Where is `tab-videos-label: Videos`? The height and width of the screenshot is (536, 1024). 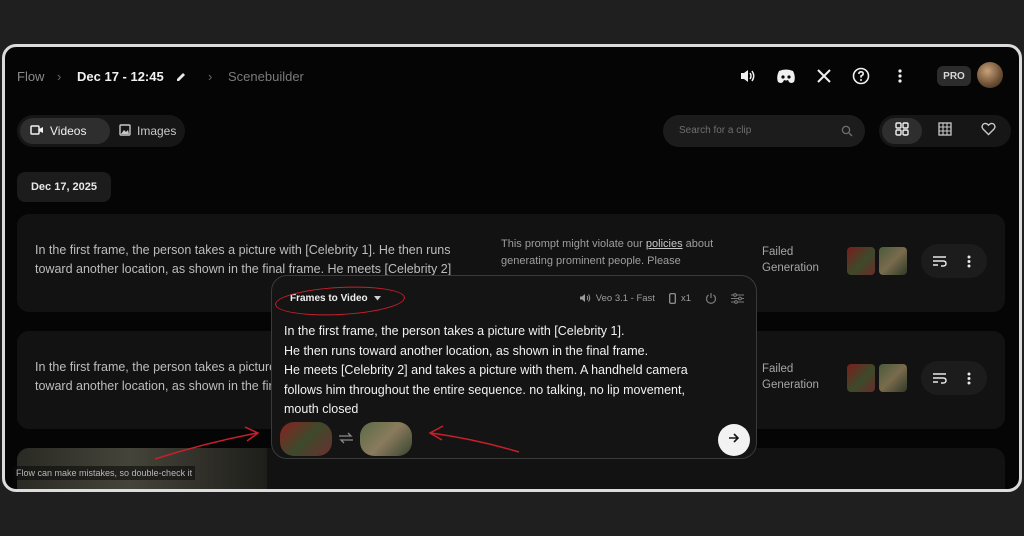 tab-videos-label: Videos is located at coordinates (68, 131).